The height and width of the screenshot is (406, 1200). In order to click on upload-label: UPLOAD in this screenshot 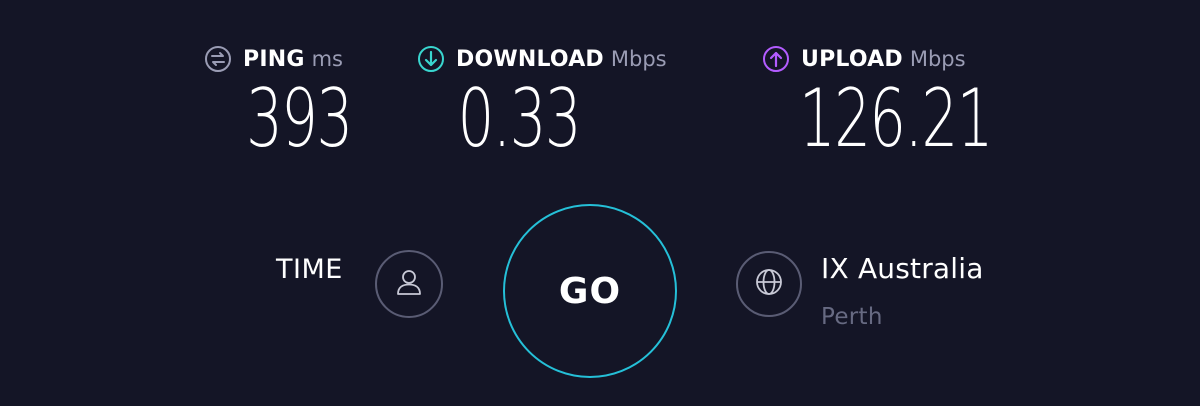, I will do `click(852, 59)`.